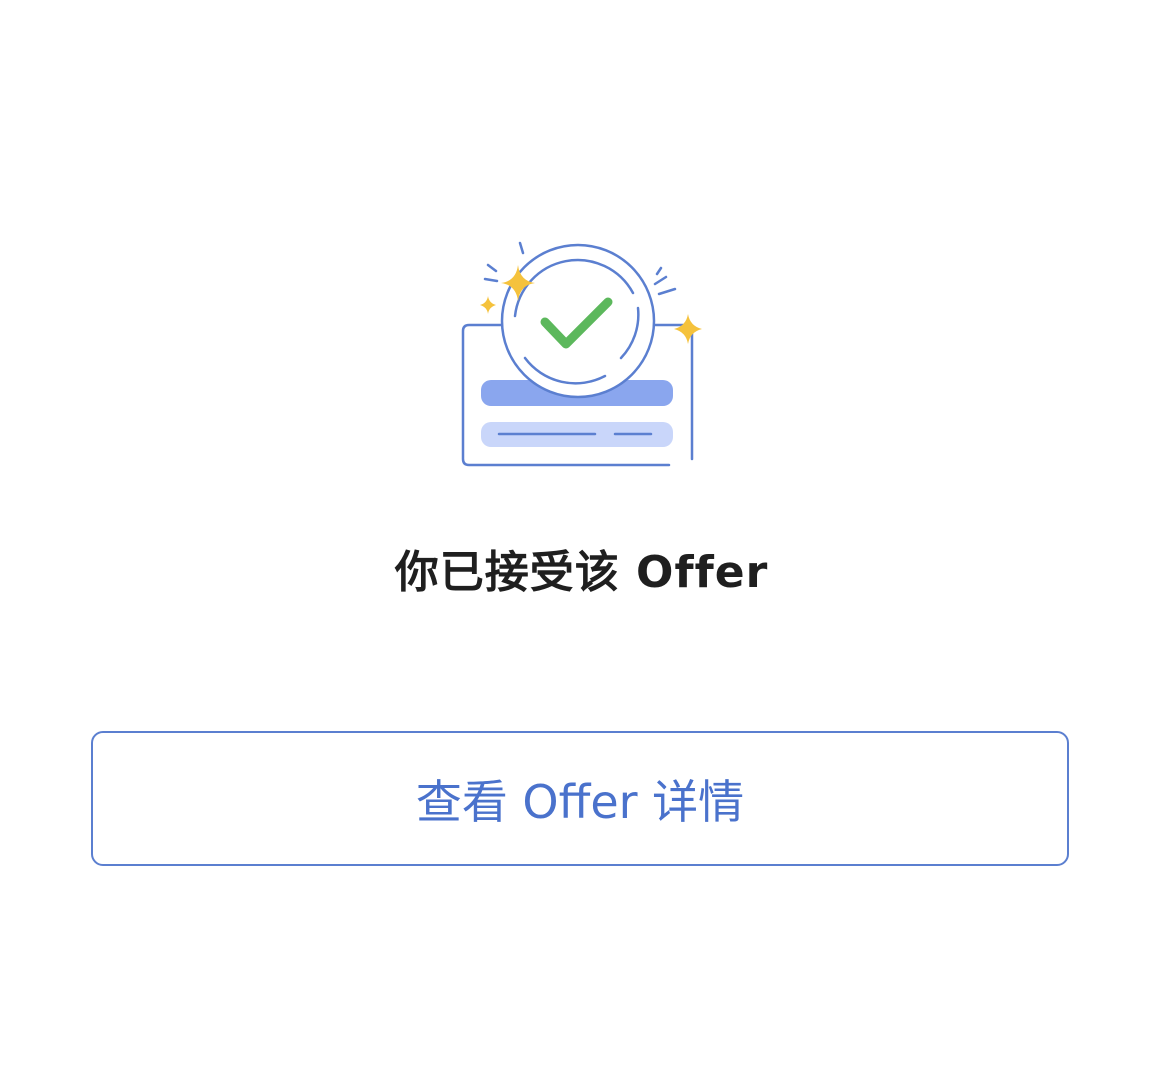 Image resolution: width=1163 pixels, height=1080 pixels. I want to click on view-offer-details-label: 查看 Offer 详情, so click(580, 801).